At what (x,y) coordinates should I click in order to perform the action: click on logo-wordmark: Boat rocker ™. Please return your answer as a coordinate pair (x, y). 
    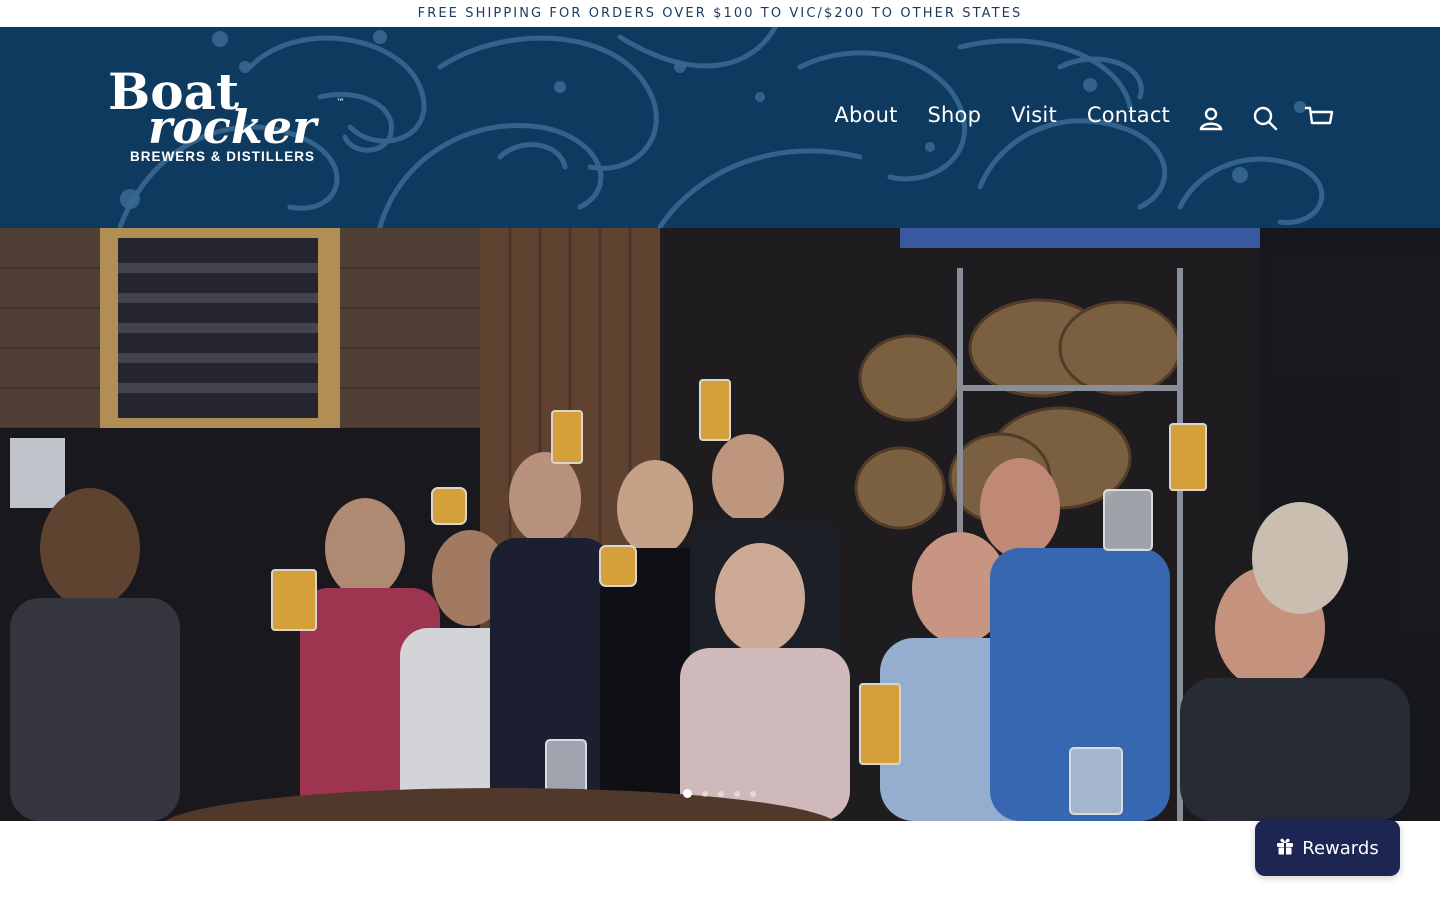
    Looking at the image, I should click on (226, 105).